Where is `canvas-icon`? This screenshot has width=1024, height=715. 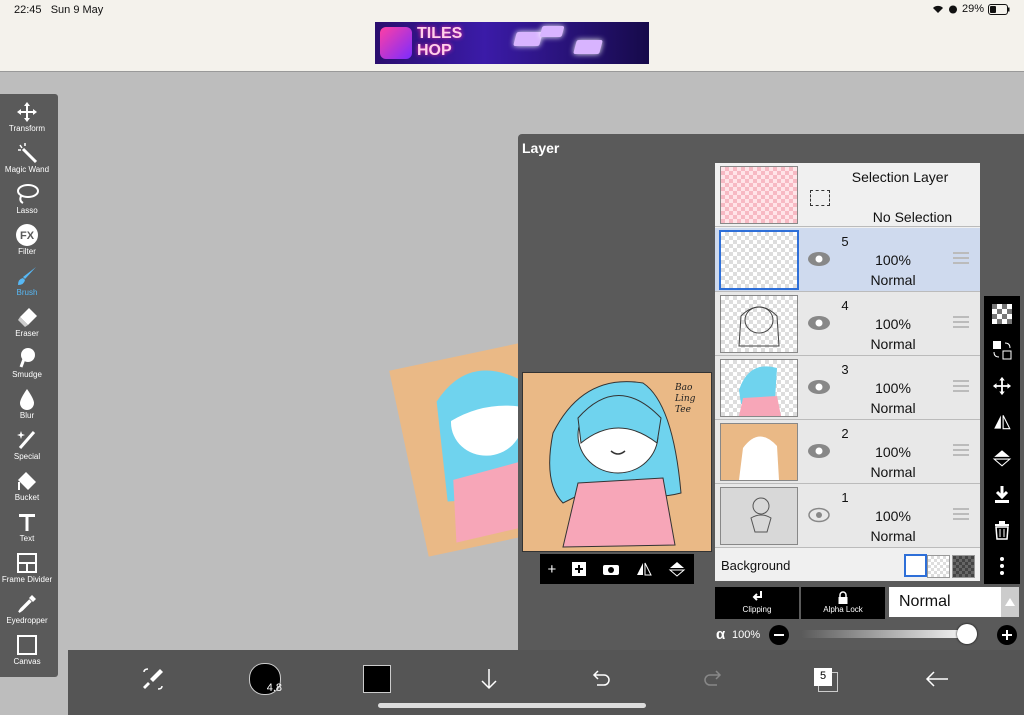
canvas-icon is located at coordinates (27, 645).